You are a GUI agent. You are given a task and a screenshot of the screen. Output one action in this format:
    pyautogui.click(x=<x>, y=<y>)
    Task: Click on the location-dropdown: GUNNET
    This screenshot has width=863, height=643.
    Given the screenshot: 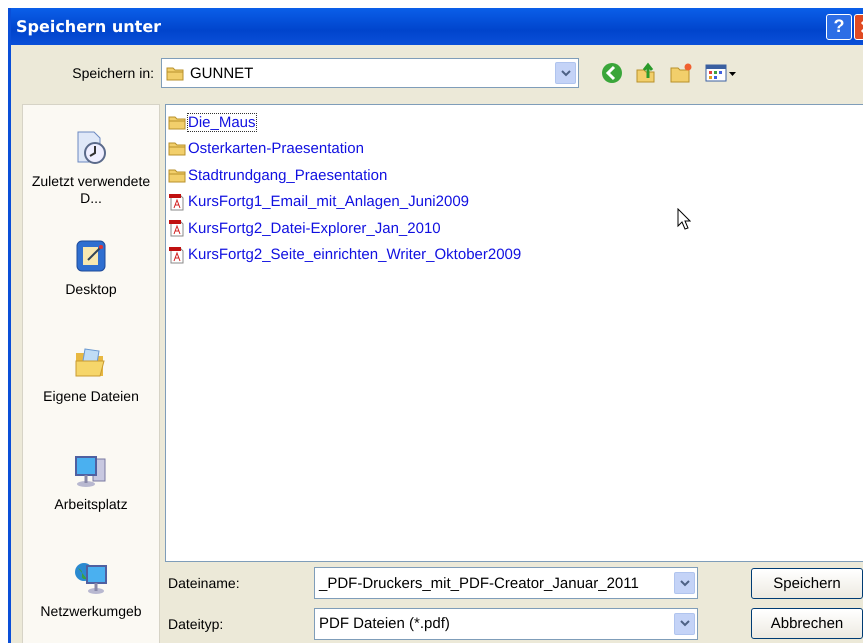 What is the action you would take?
    pyautogui.click(x=370, y=73)
    